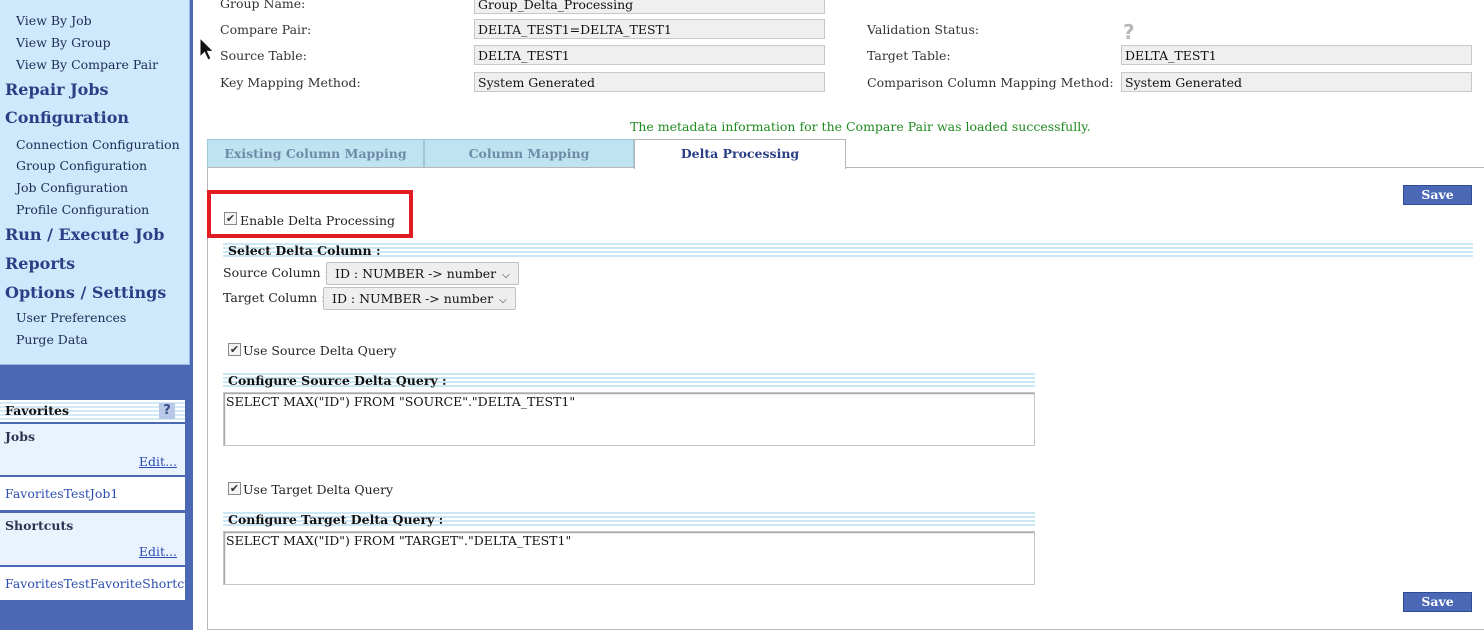  Describe the element at coordinates (87, 64) in the screenshot. I see `nav-item-view-by-compare-pair: View By Compare Pair` at that location.